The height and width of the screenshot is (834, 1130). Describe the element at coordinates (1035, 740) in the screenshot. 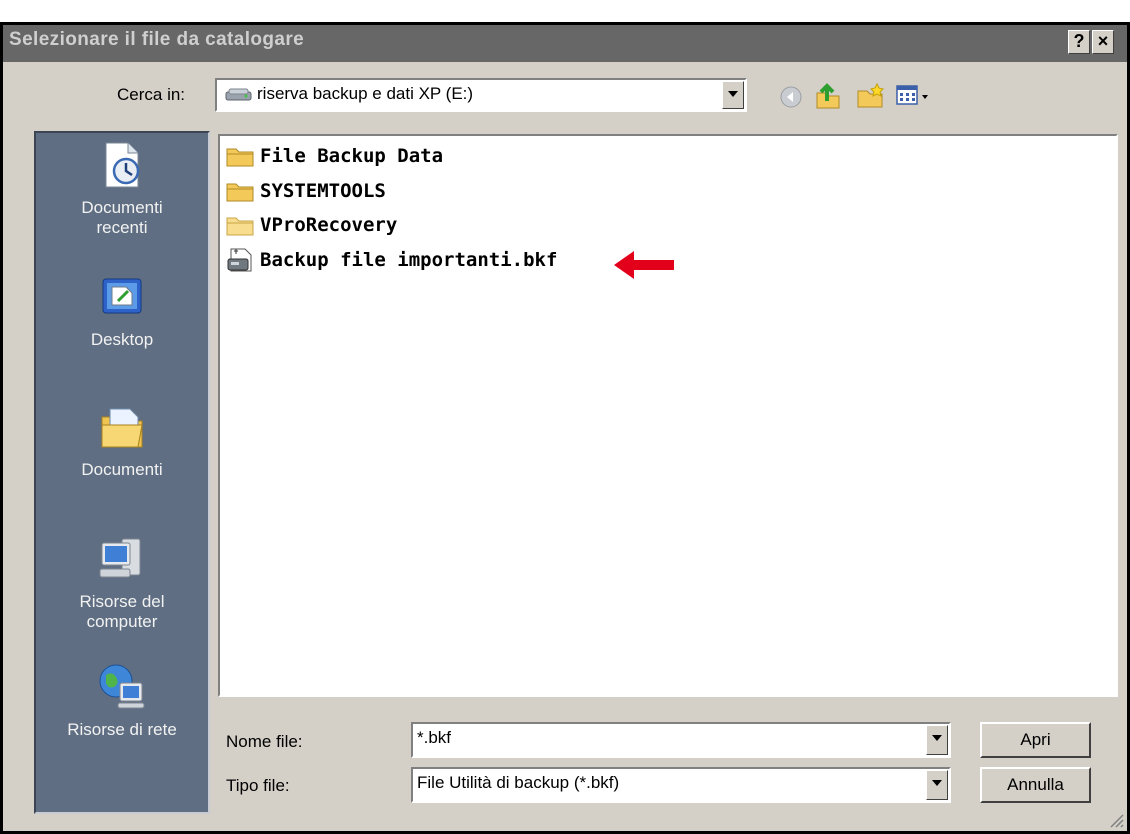

I see `open-button: Apri` at that location.